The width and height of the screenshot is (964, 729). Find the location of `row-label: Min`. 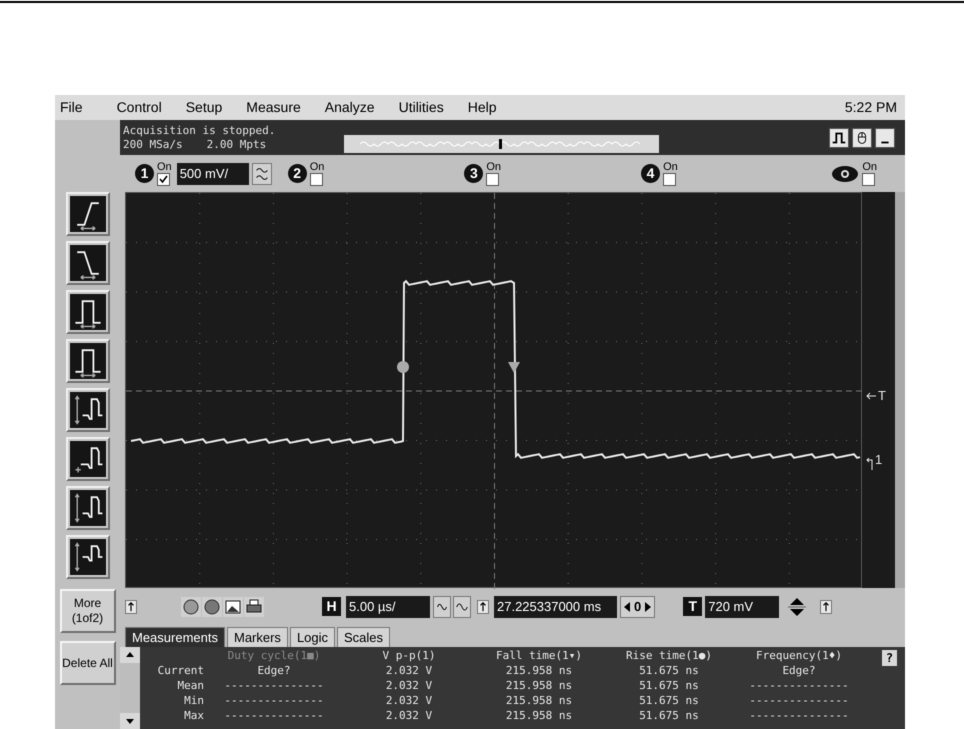

row-label: Min is located at coordinates (194, 700).